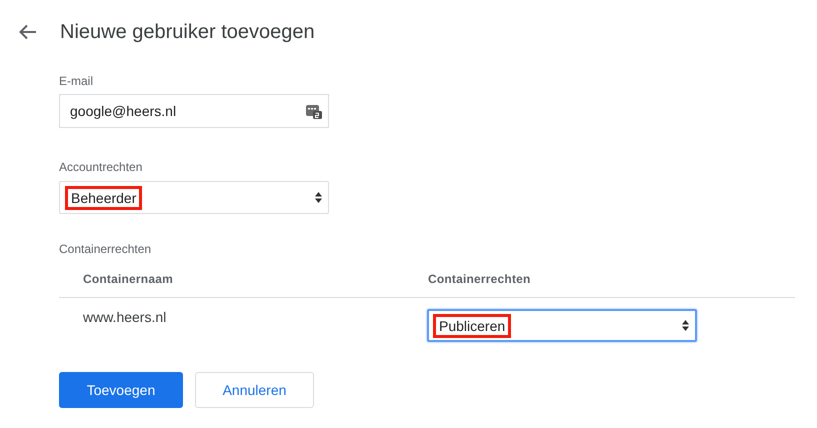 This screenshot has width=817, height=428. Describe the element at coordinates (479, 279) in the screenshot. I see `column-header: Containerrechten` at that location.